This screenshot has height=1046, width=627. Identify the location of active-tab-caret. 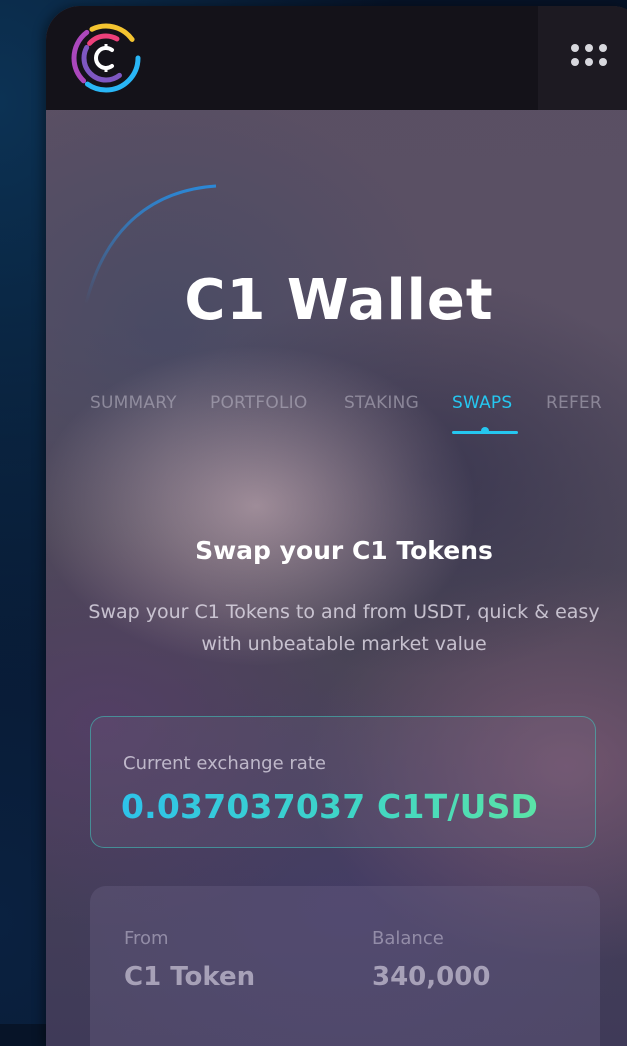
(485, 429).